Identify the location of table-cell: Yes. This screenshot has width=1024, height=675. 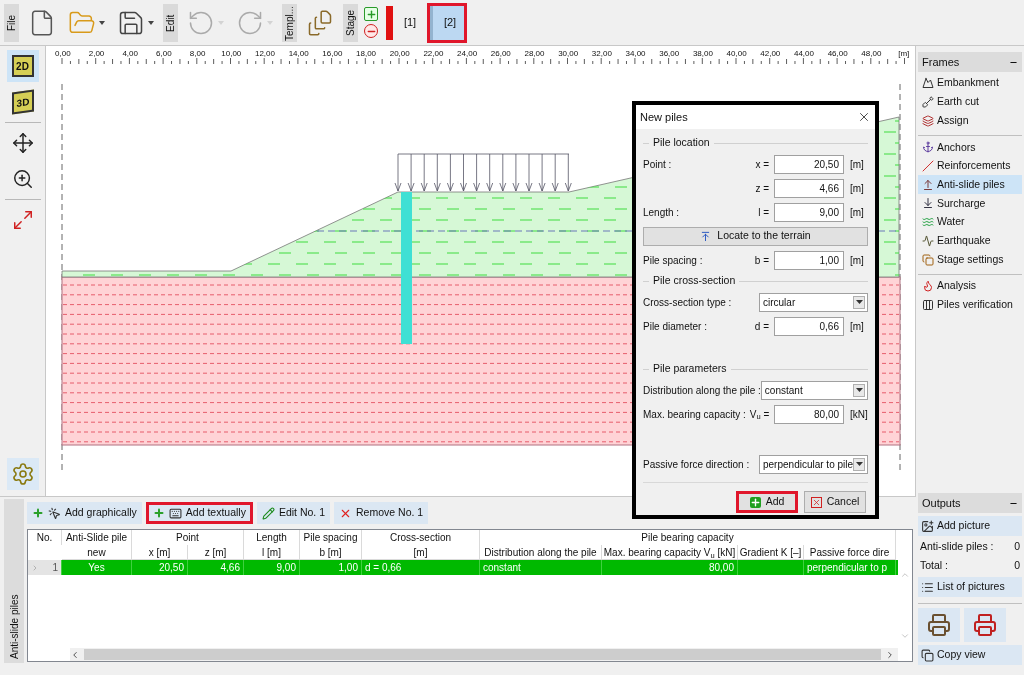
(96, 567).